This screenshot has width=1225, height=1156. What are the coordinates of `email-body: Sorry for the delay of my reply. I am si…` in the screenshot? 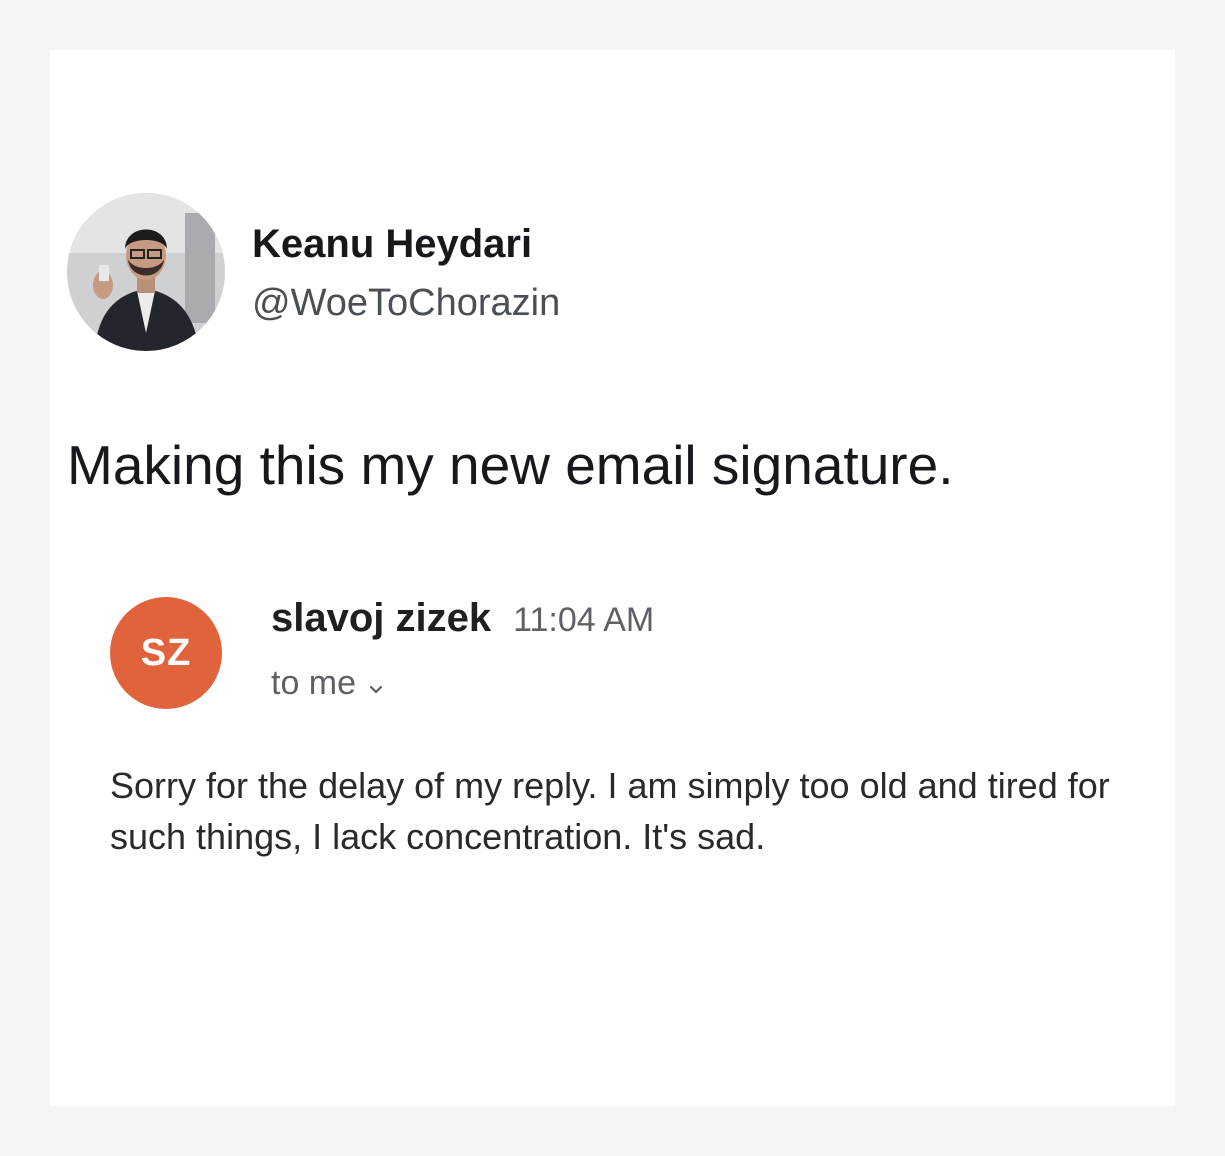 It's located at (610, 811).